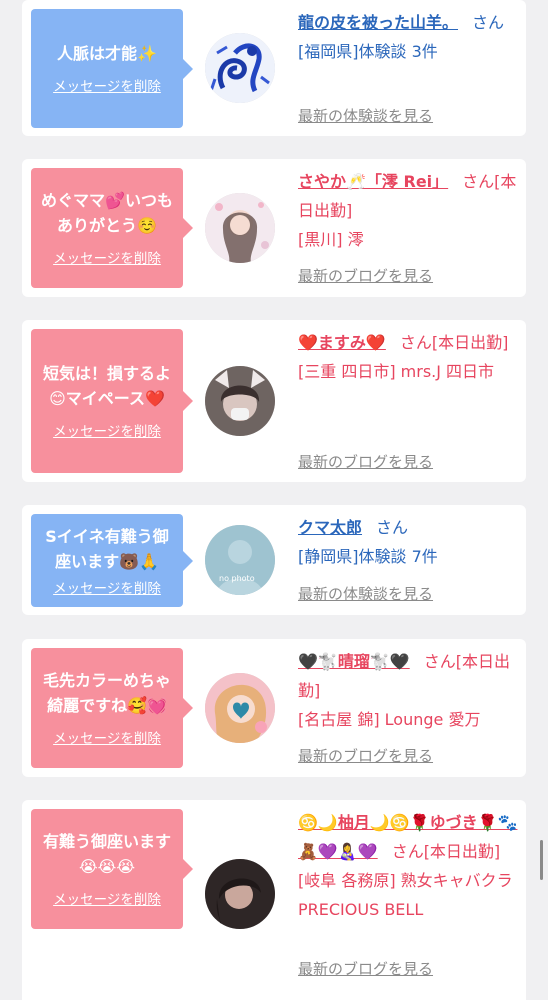 This screenshot has height=1000, width=548. I want to click on sender-info: クマ太郎 さん [静岡県]体験談 7件, so click(409, 542).